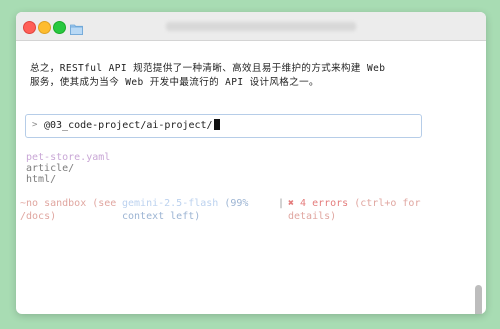  I want to click on sandbox-status-line-1: ~no sandbox (see, so click(68, 203).